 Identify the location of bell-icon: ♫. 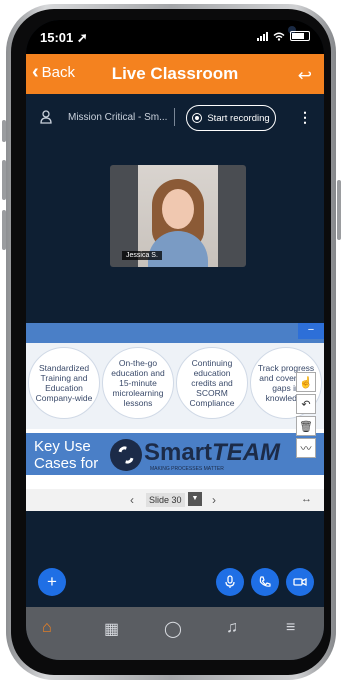
(232, 628).